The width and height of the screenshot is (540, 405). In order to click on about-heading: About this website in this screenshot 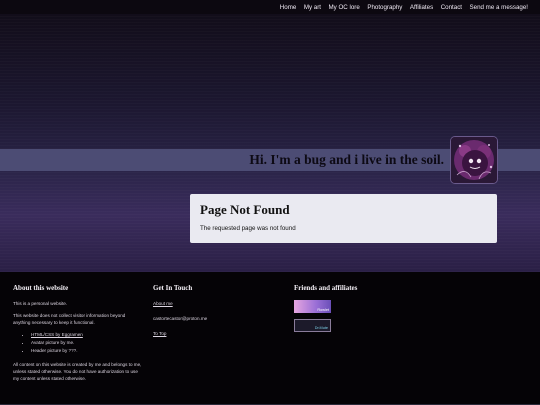, I will do `click(41, 288)`.